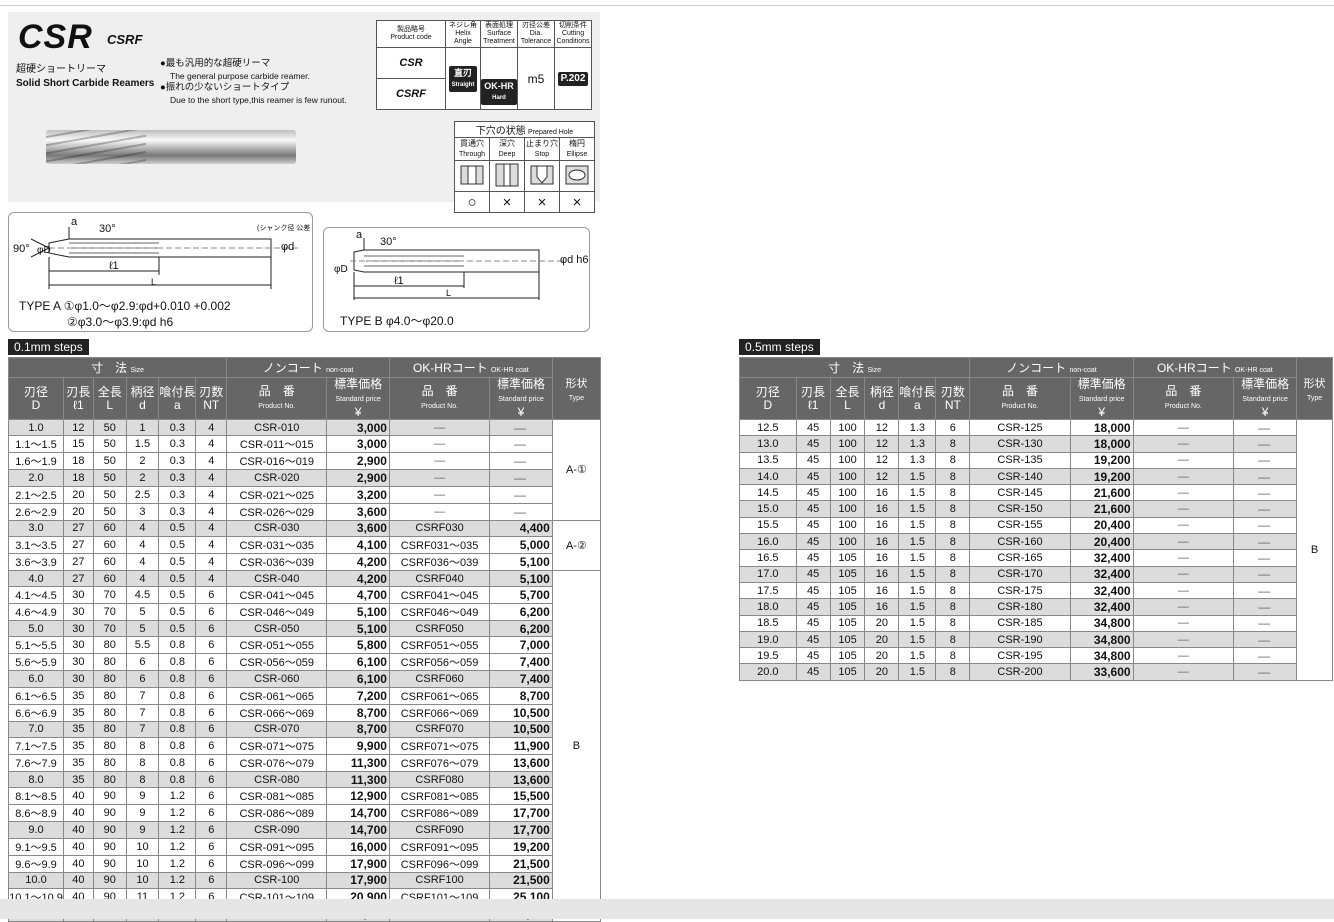 This screenshot has height=922, width=1334. What do you see at coordinates (507, 176) in the screenshot?
I see `deep-hole-icon` at bounding box center [507, 176].